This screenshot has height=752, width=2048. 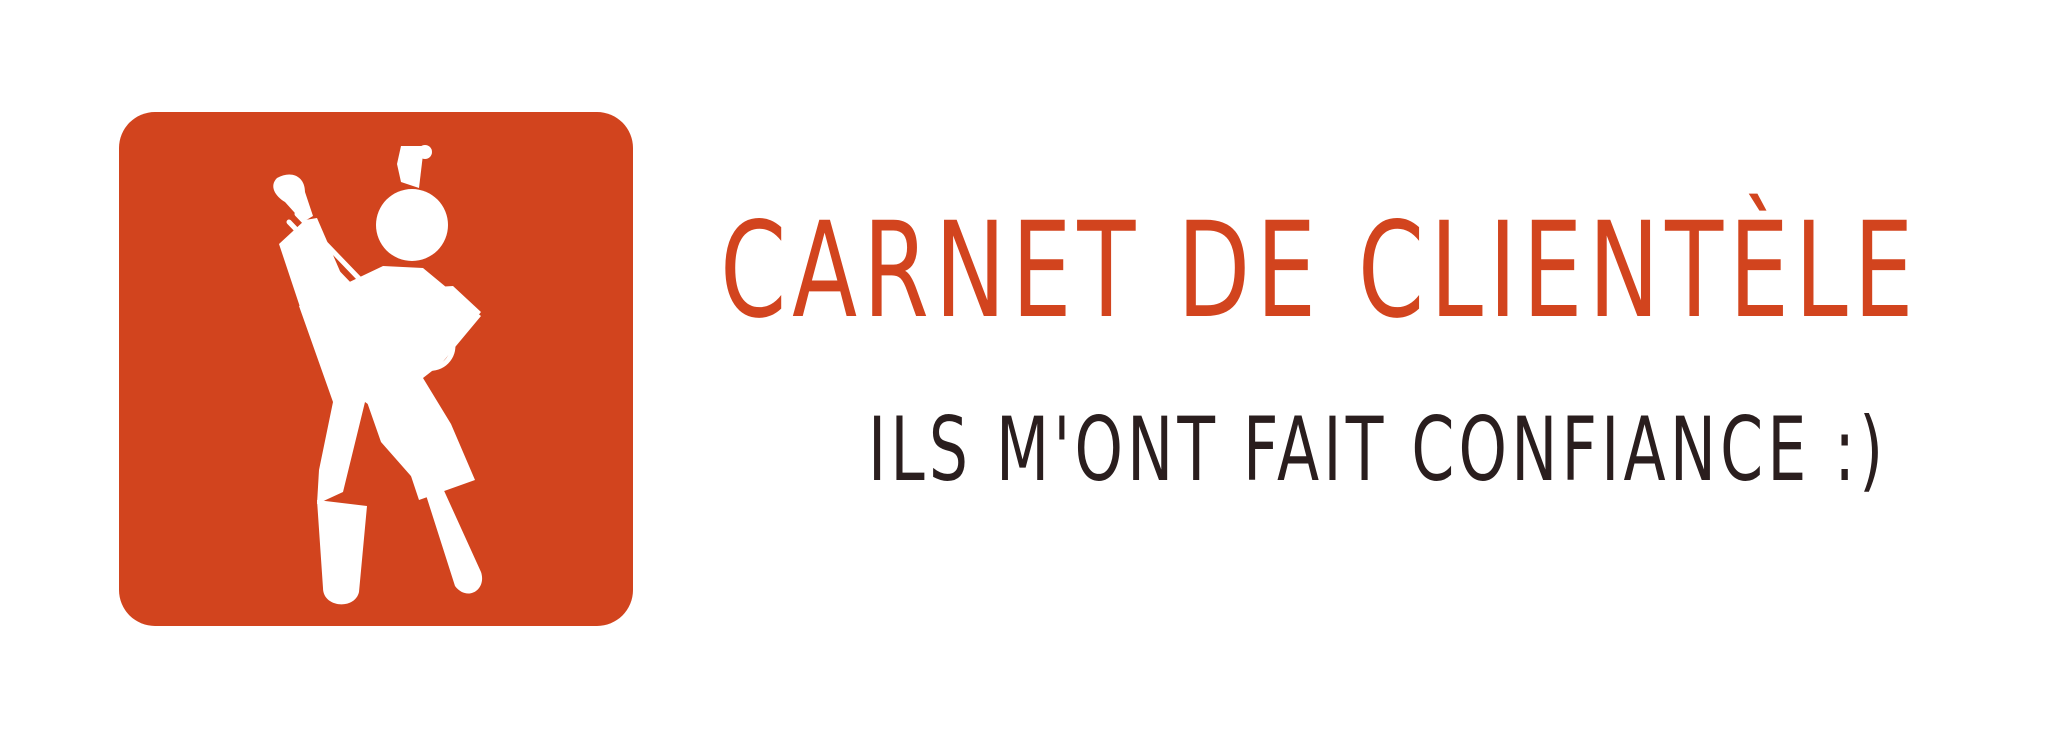 What do you see at coordinates (1378, 449) in the screenshot?
I see `page-subtitle: ILS M'ONT FAIT CONFIANCE :)` at bounding box center [1378, 449].